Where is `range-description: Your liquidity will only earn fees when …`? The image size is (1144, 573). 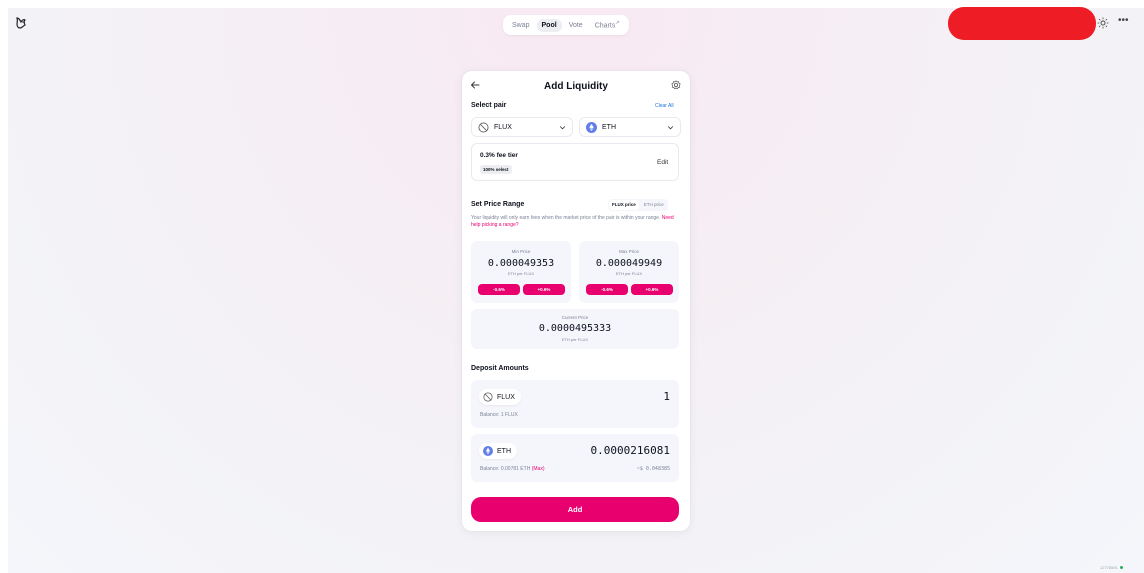 range-description: Your liquidity will only earn fees when … is located at coordinates (577, 222).